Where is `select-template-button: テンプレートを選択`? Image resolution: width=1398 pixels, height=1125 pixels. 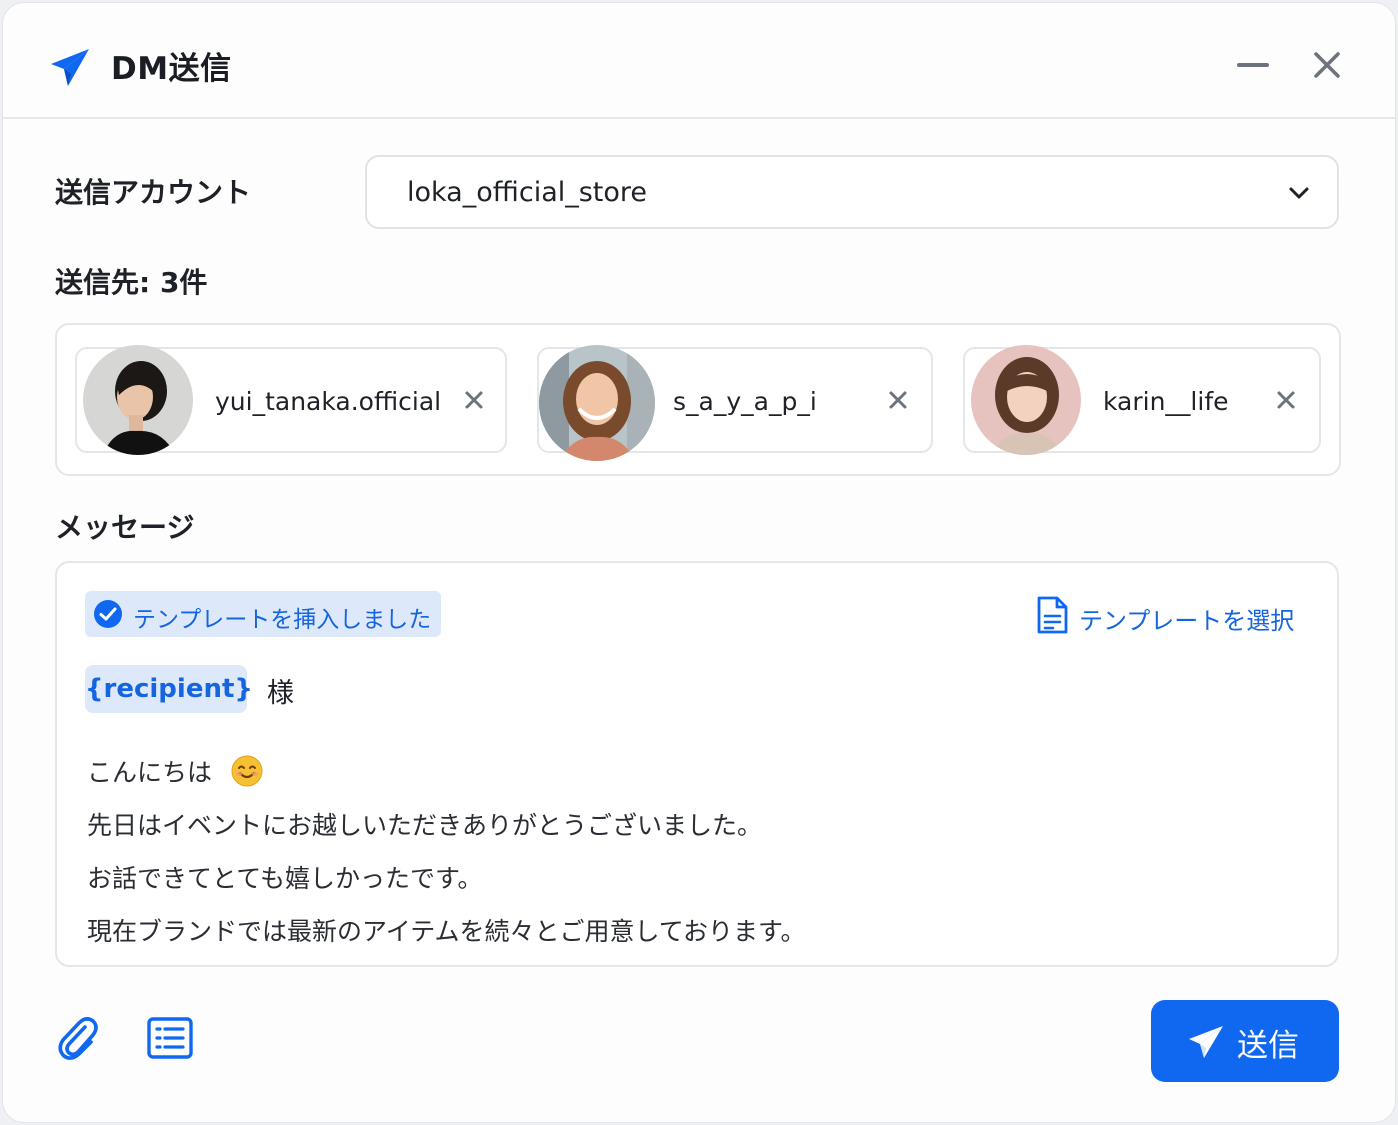
select-template-button: テンプレートを選択 is located at coordinates (1171, 615).